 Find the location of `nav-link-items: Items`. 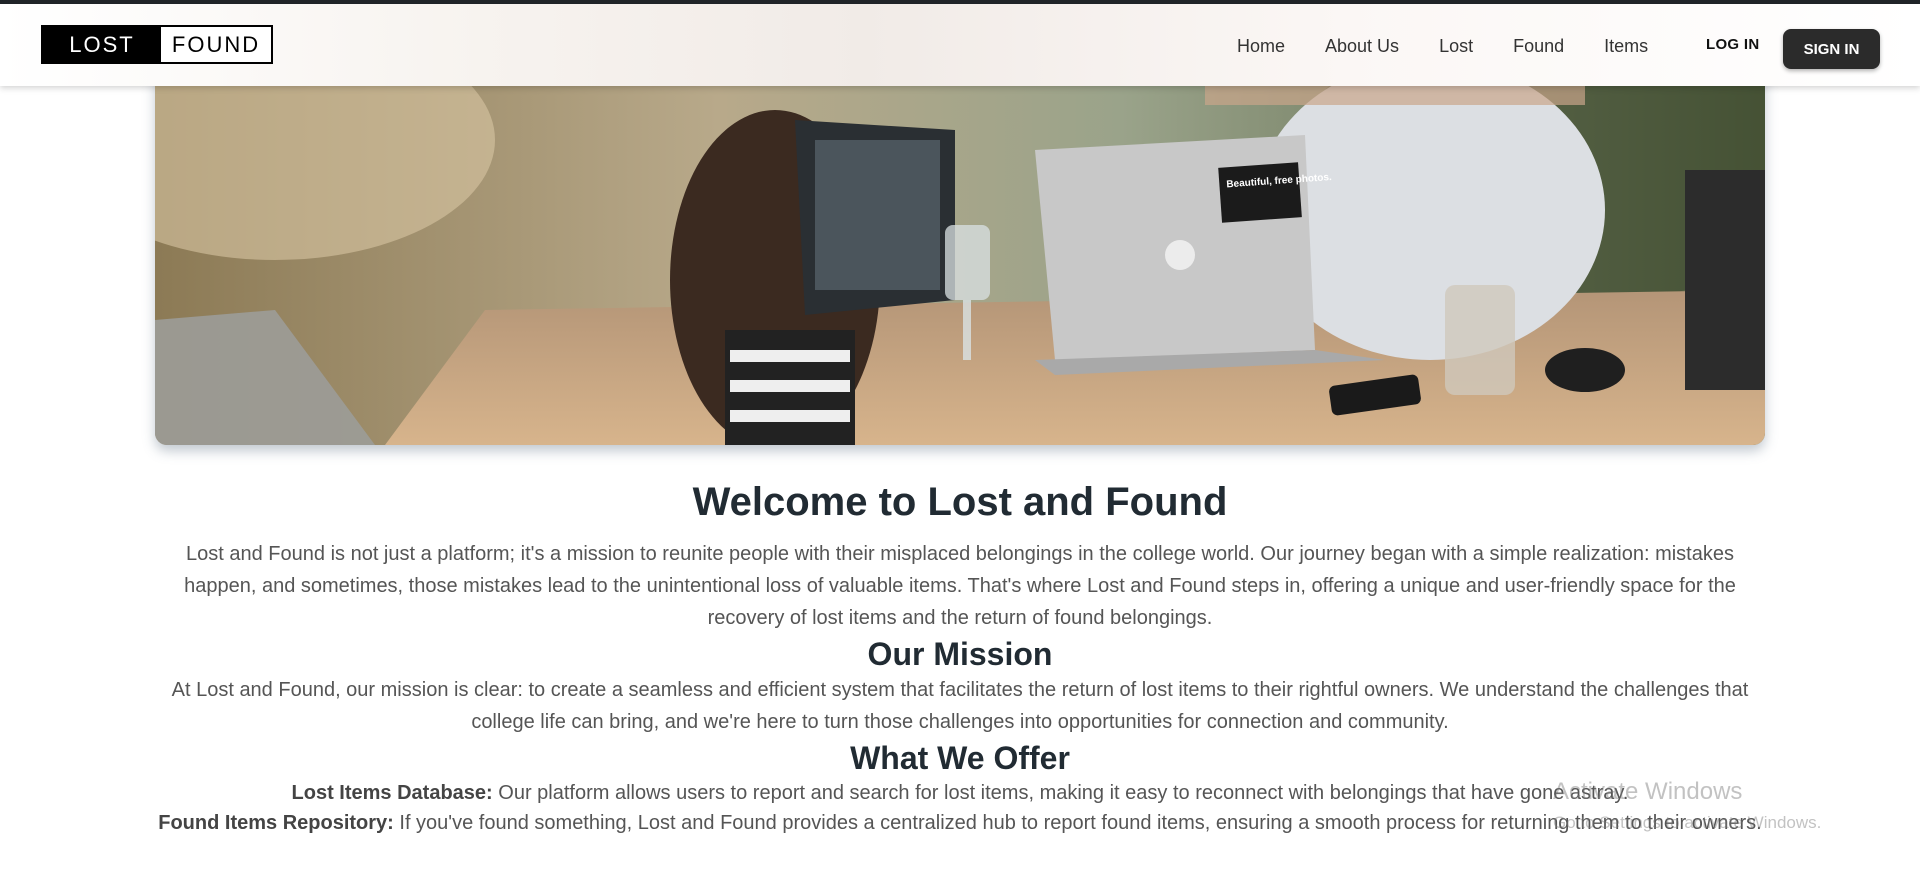

nav-link-items: Items is located at coordinates (1626, 46).